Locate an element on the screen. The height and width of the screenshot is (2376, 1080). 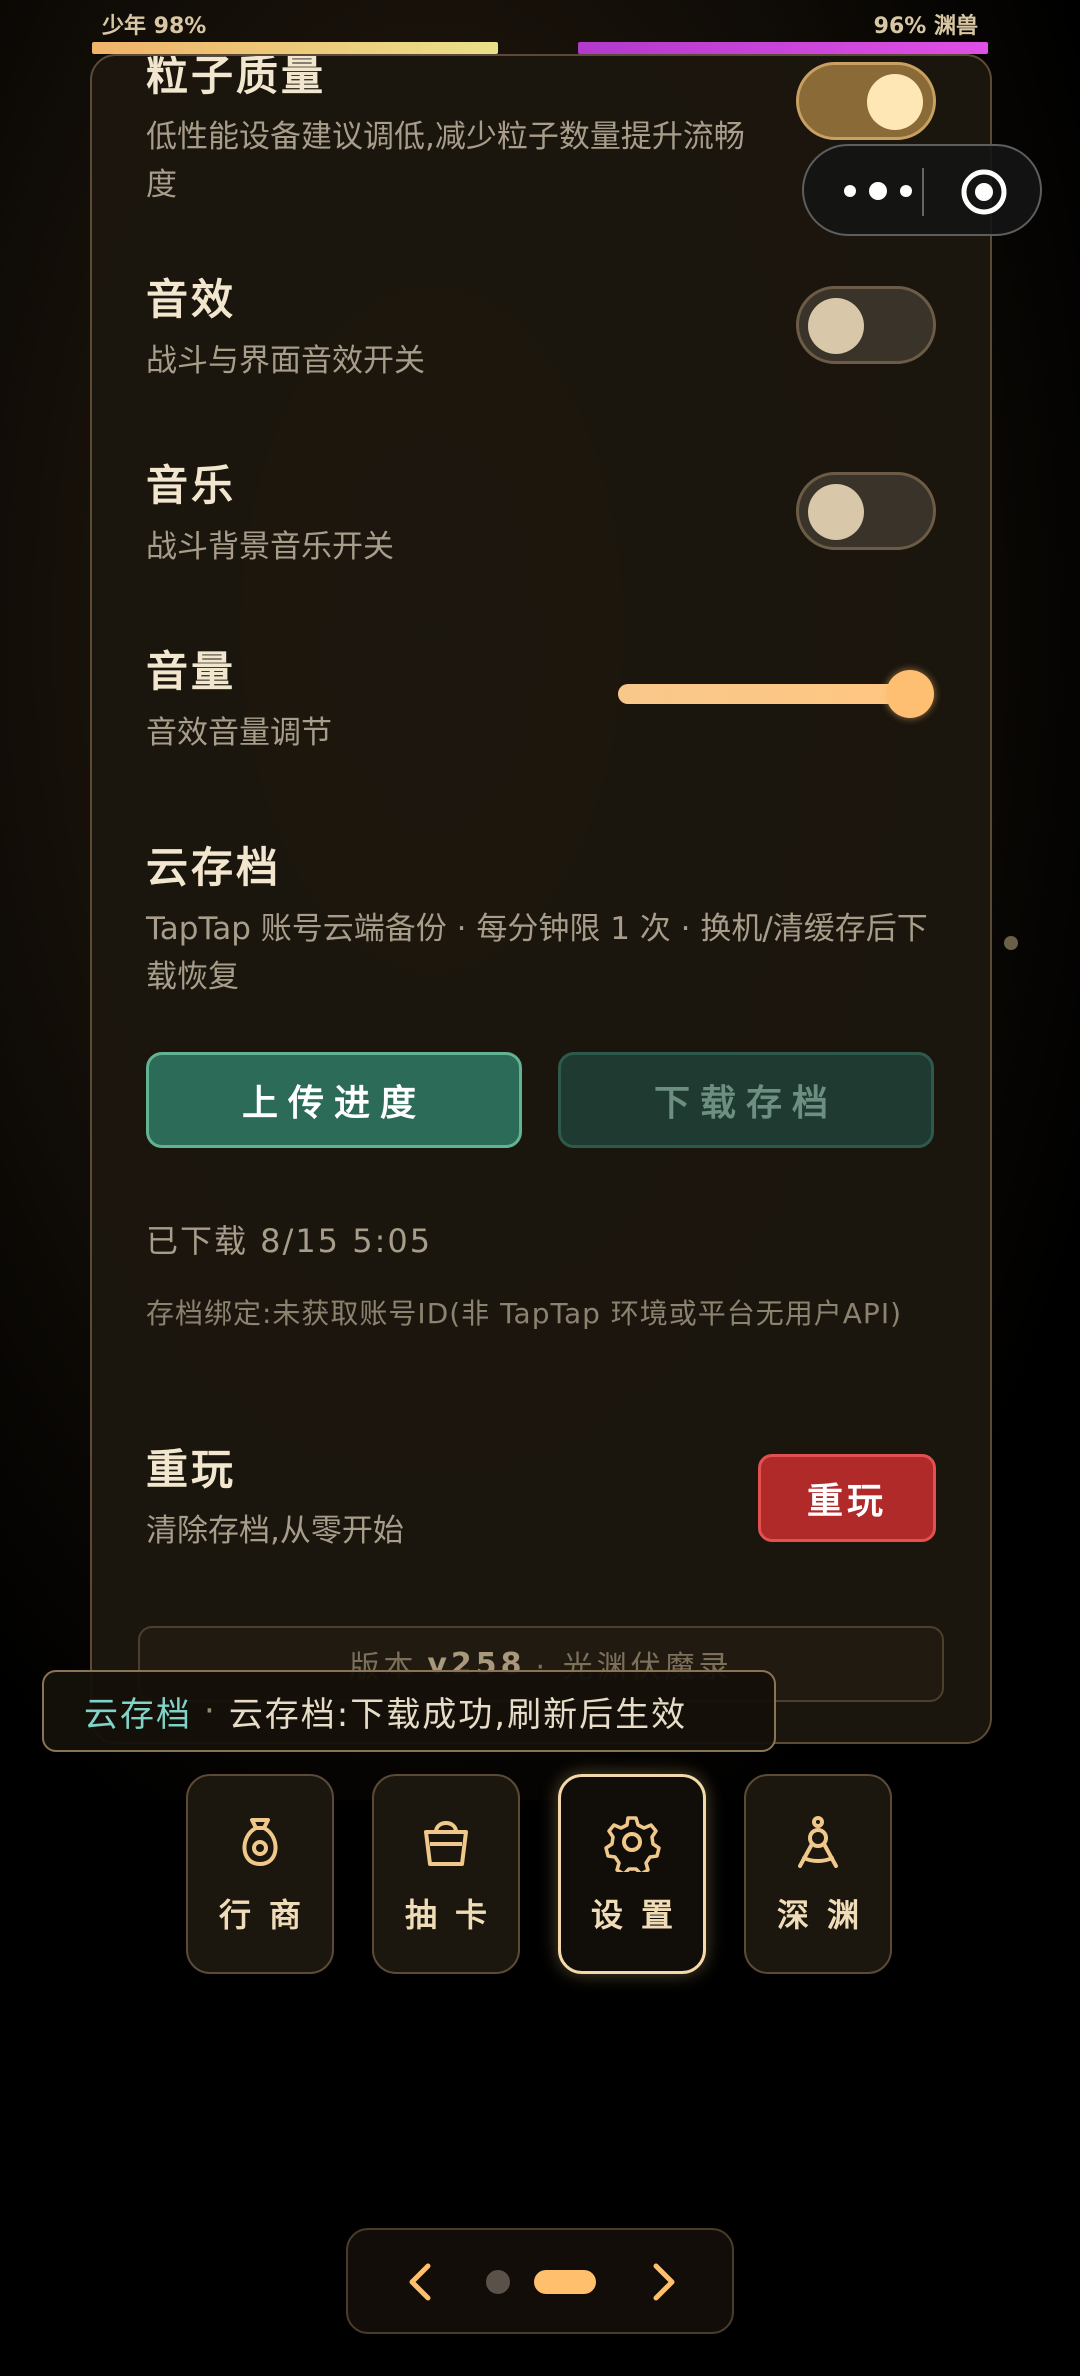
toast-message: 云存档:下载成功,刷新后生效 is located at coordinates (458, 1714).